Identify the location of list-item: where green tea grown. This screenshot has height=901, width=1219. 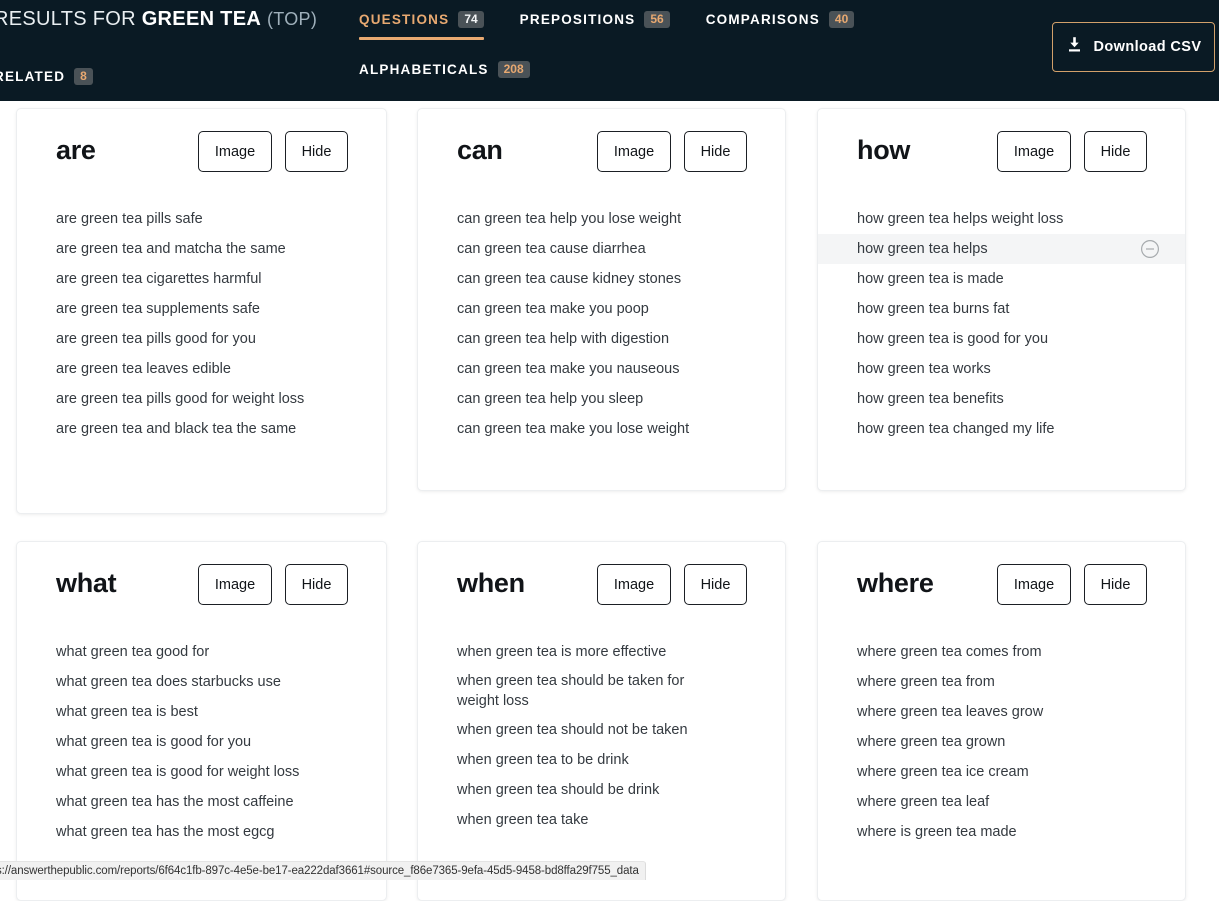
(1001, 742).